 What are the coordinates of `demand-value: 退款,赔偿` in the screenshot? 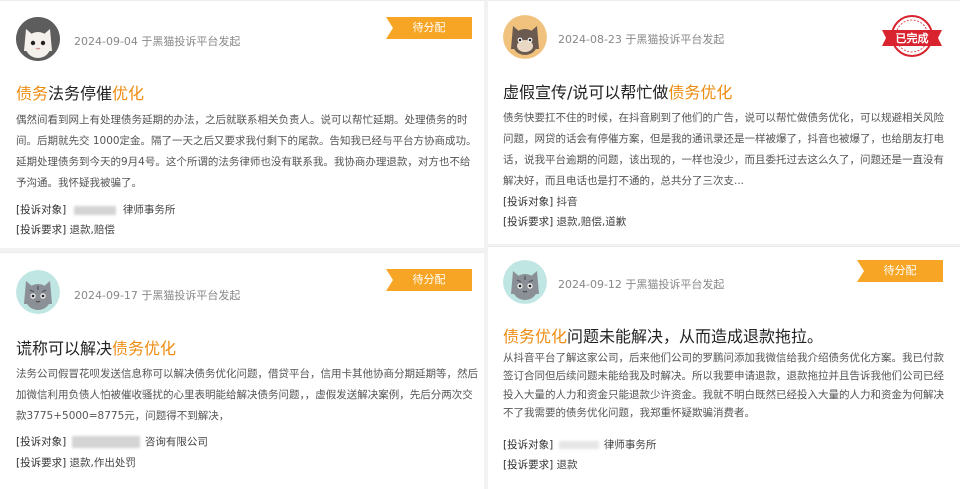 It's located at (92, 230).